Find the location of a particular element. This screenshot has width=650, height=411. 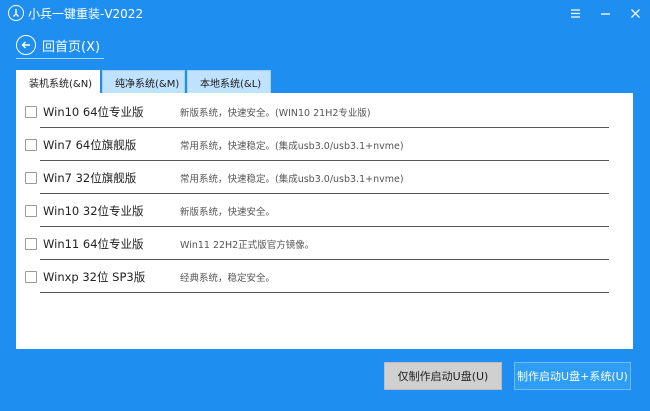

system-name: Win10 64位专业版 is located at coordinates (93, 112).